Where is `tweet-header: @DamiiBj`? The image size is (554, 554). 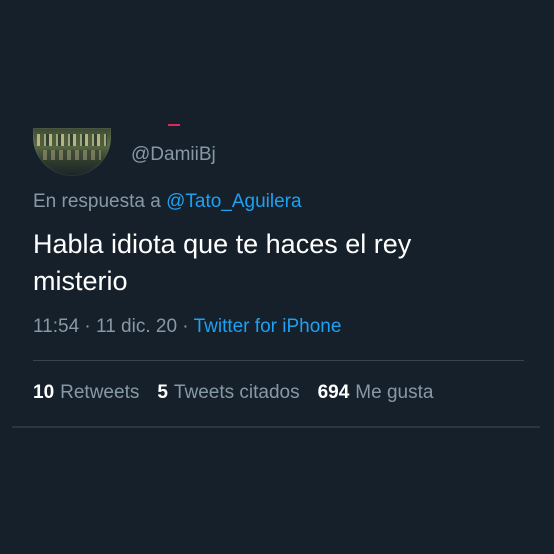
tweet-header: @DamiiBj is located at coordinates (124, 152).